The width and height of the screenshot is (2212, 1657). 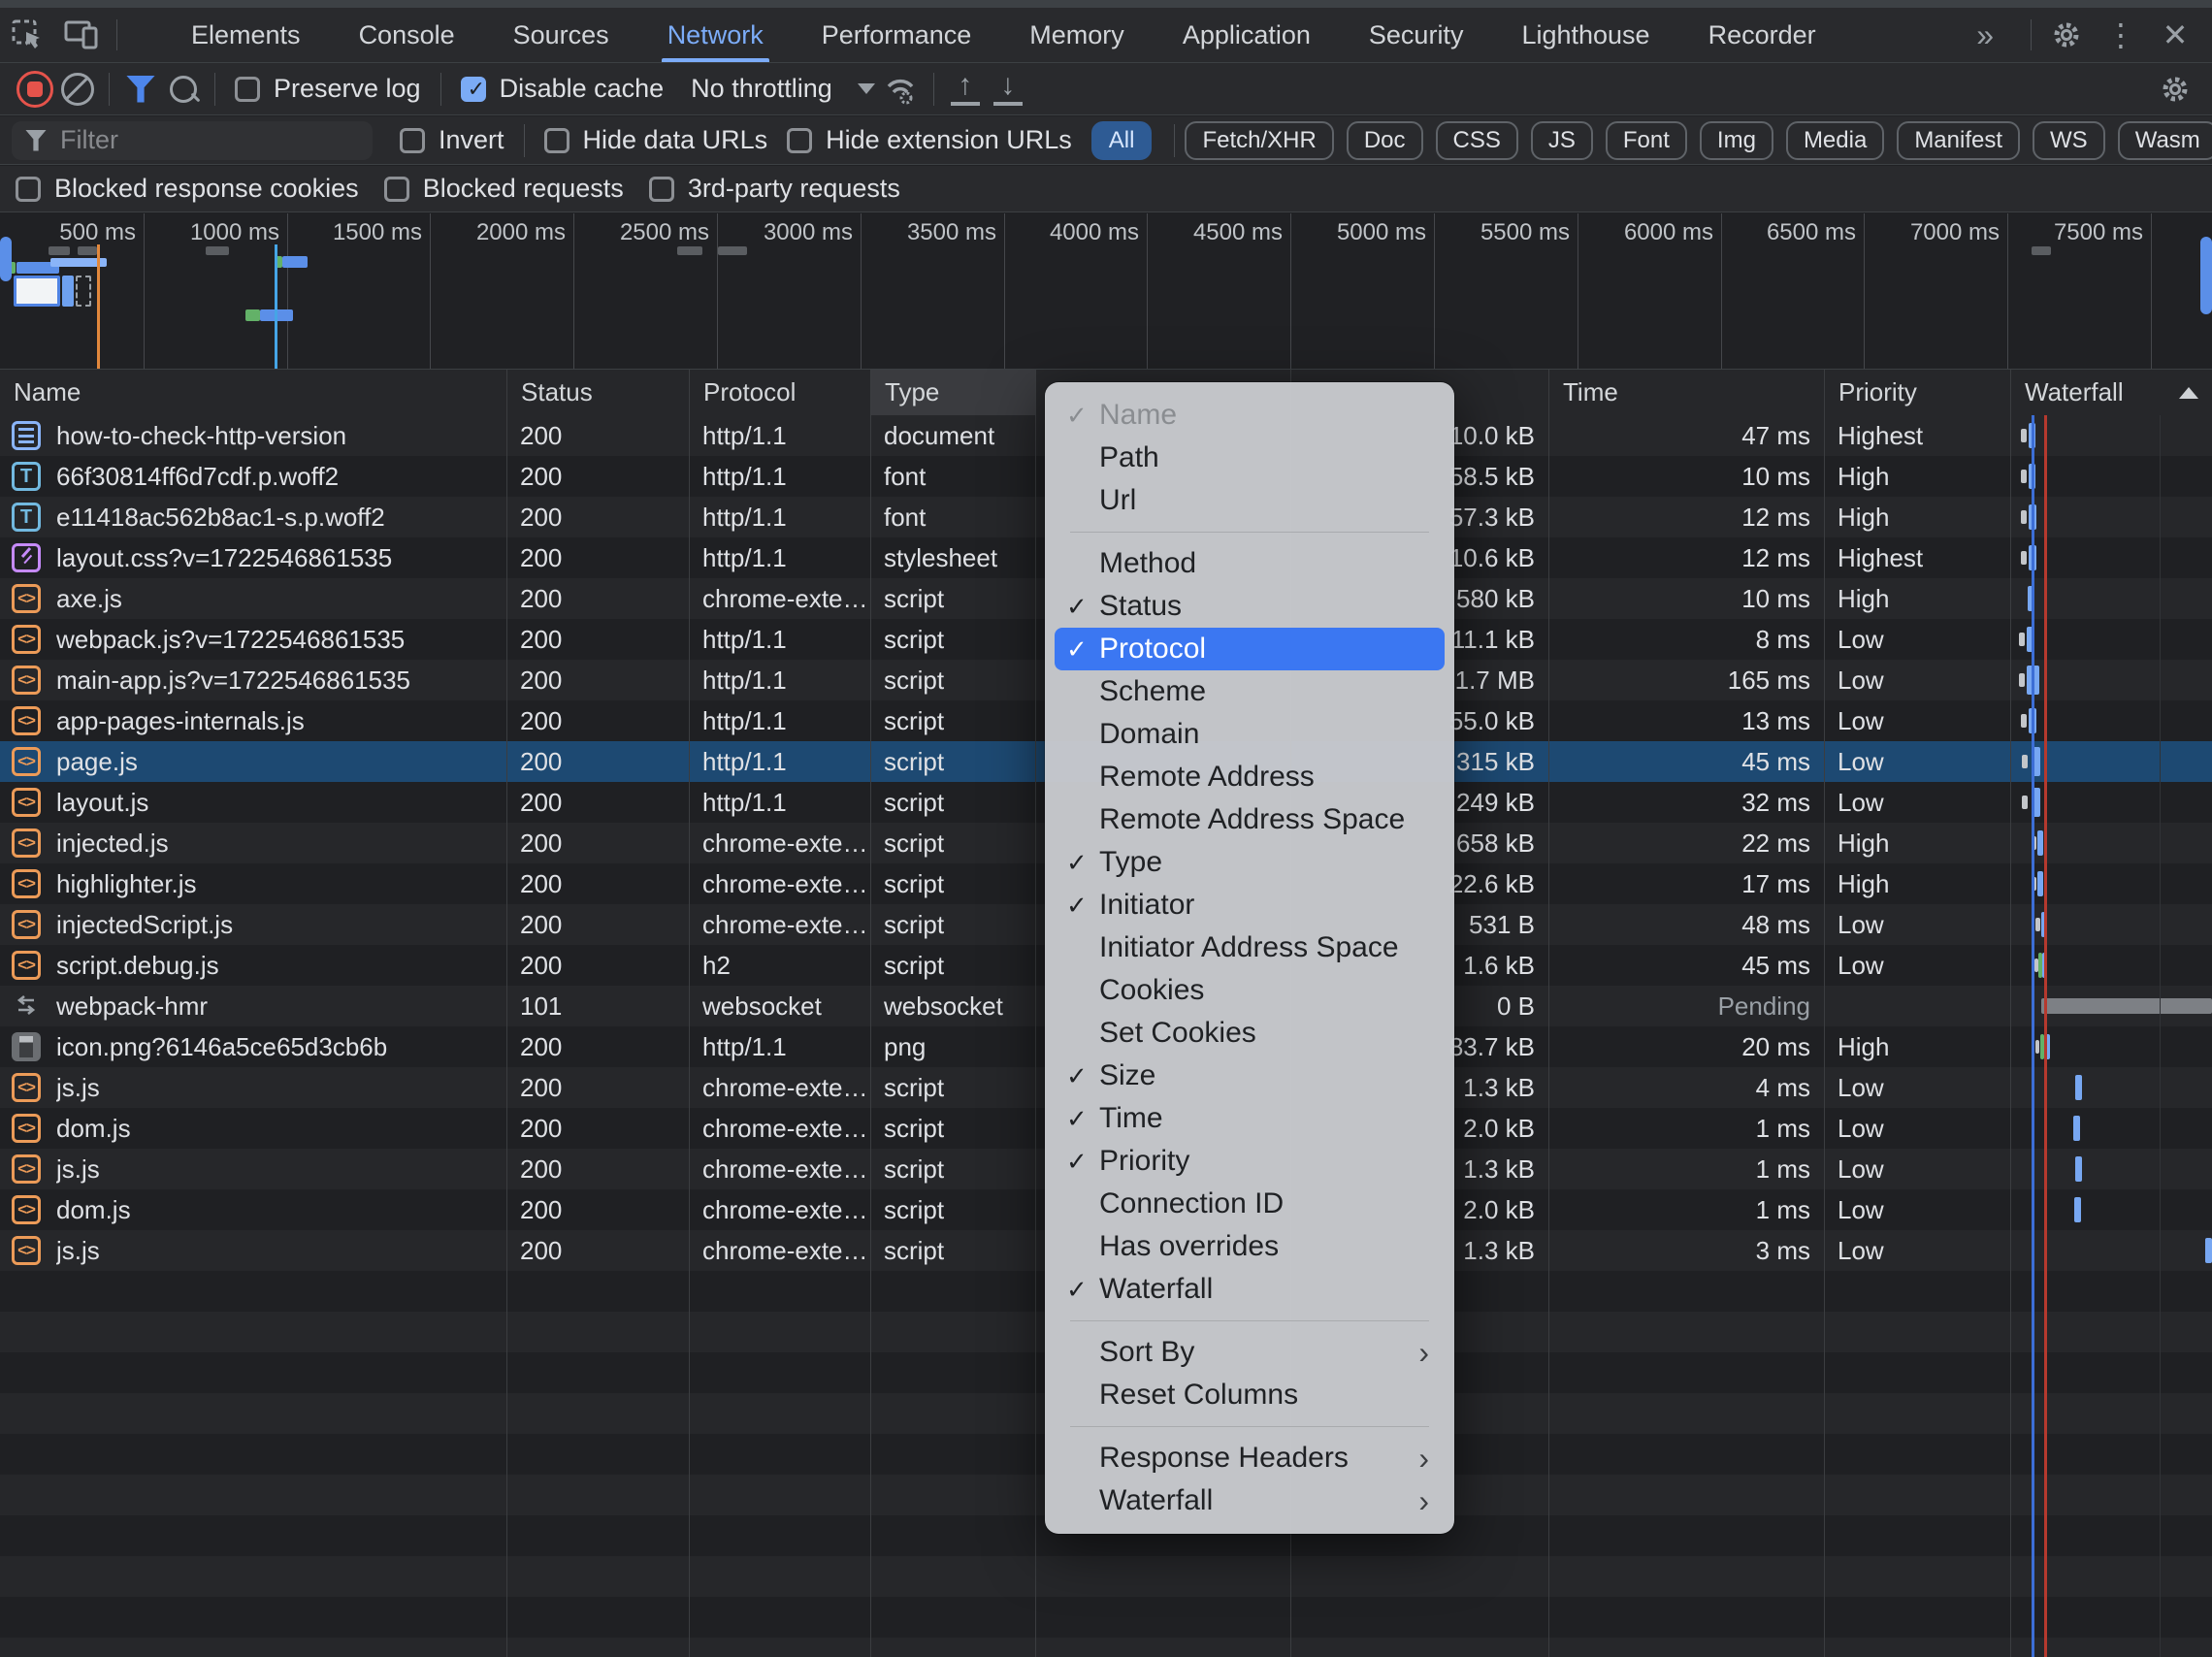 I want to click on menu-item-method: Method, so click(x=1250, y=563).